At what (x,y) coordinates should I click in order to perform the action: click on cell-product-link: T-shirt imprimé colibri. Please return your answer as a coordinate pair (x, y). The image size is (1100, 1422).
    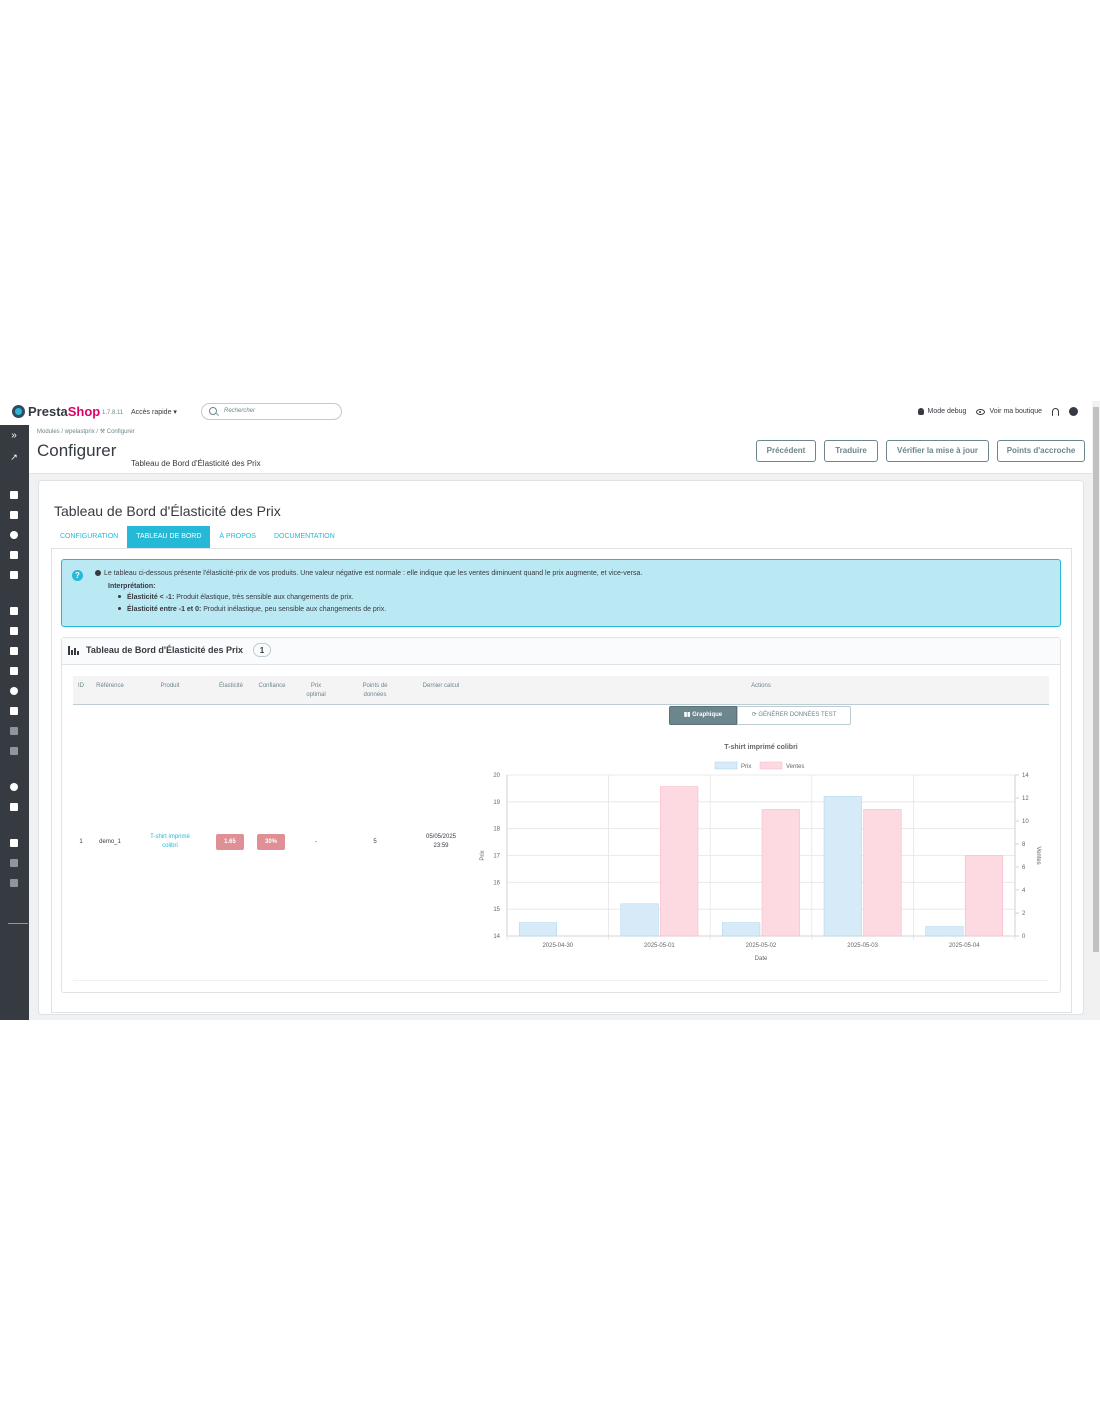
    Looking at the image, I should click on (170, 842).